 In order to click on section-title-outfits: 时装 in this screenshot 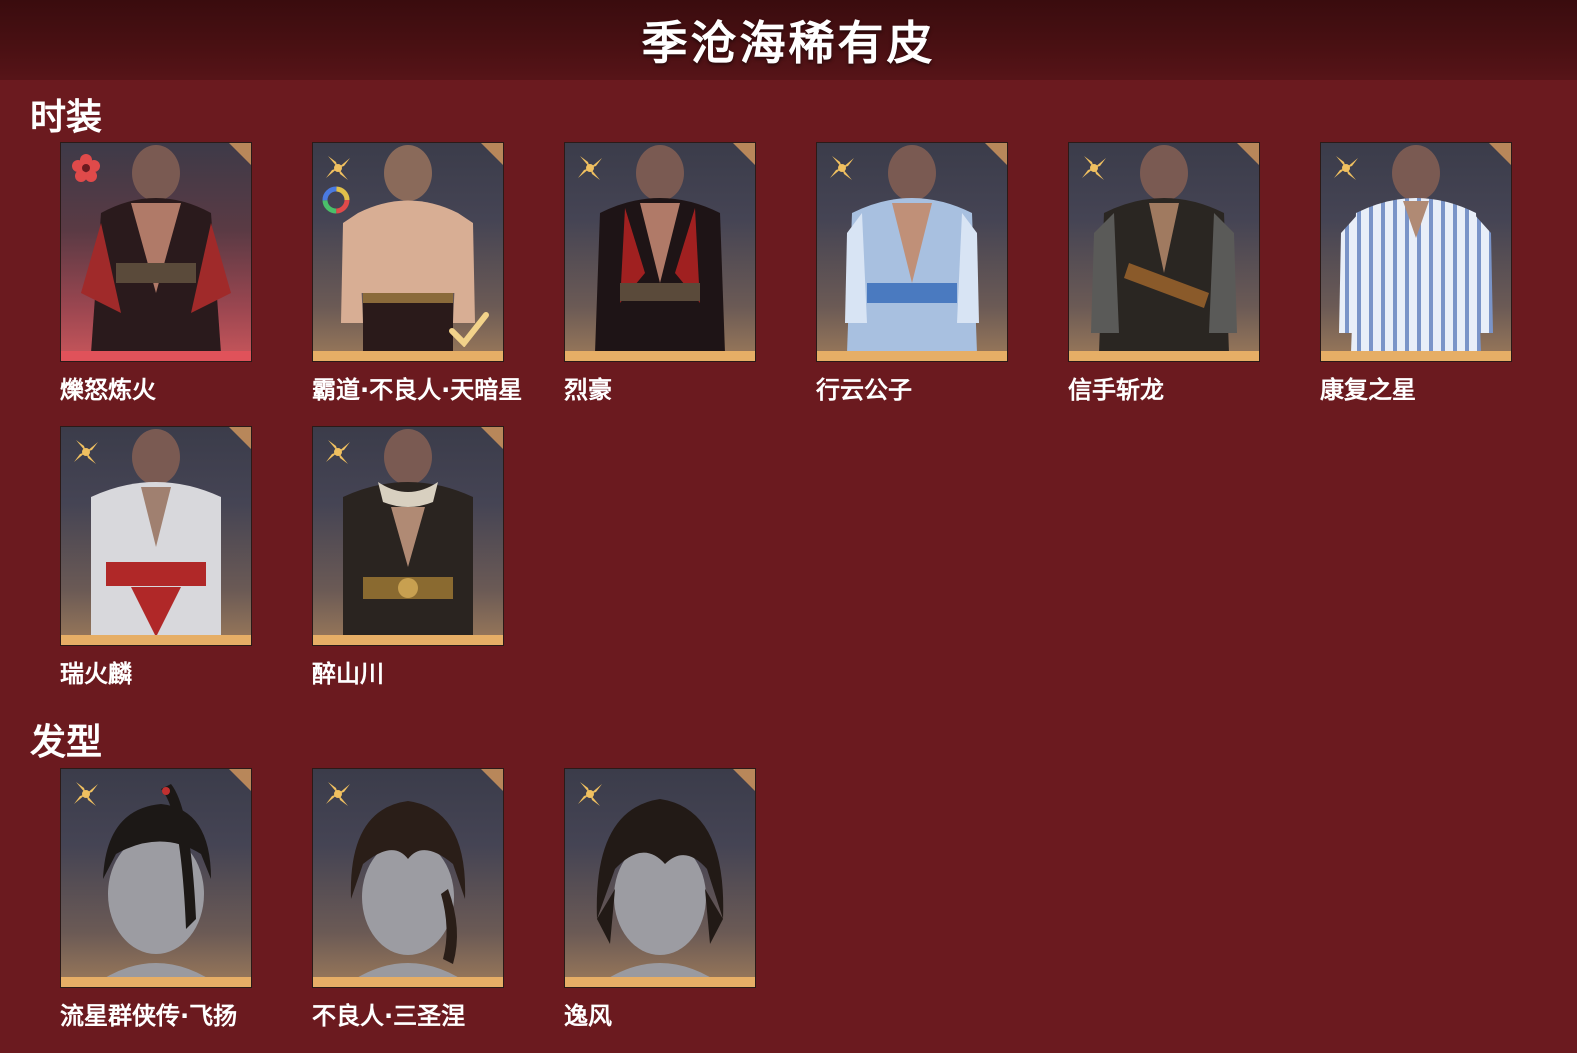, I will do `click(66, 117)`.